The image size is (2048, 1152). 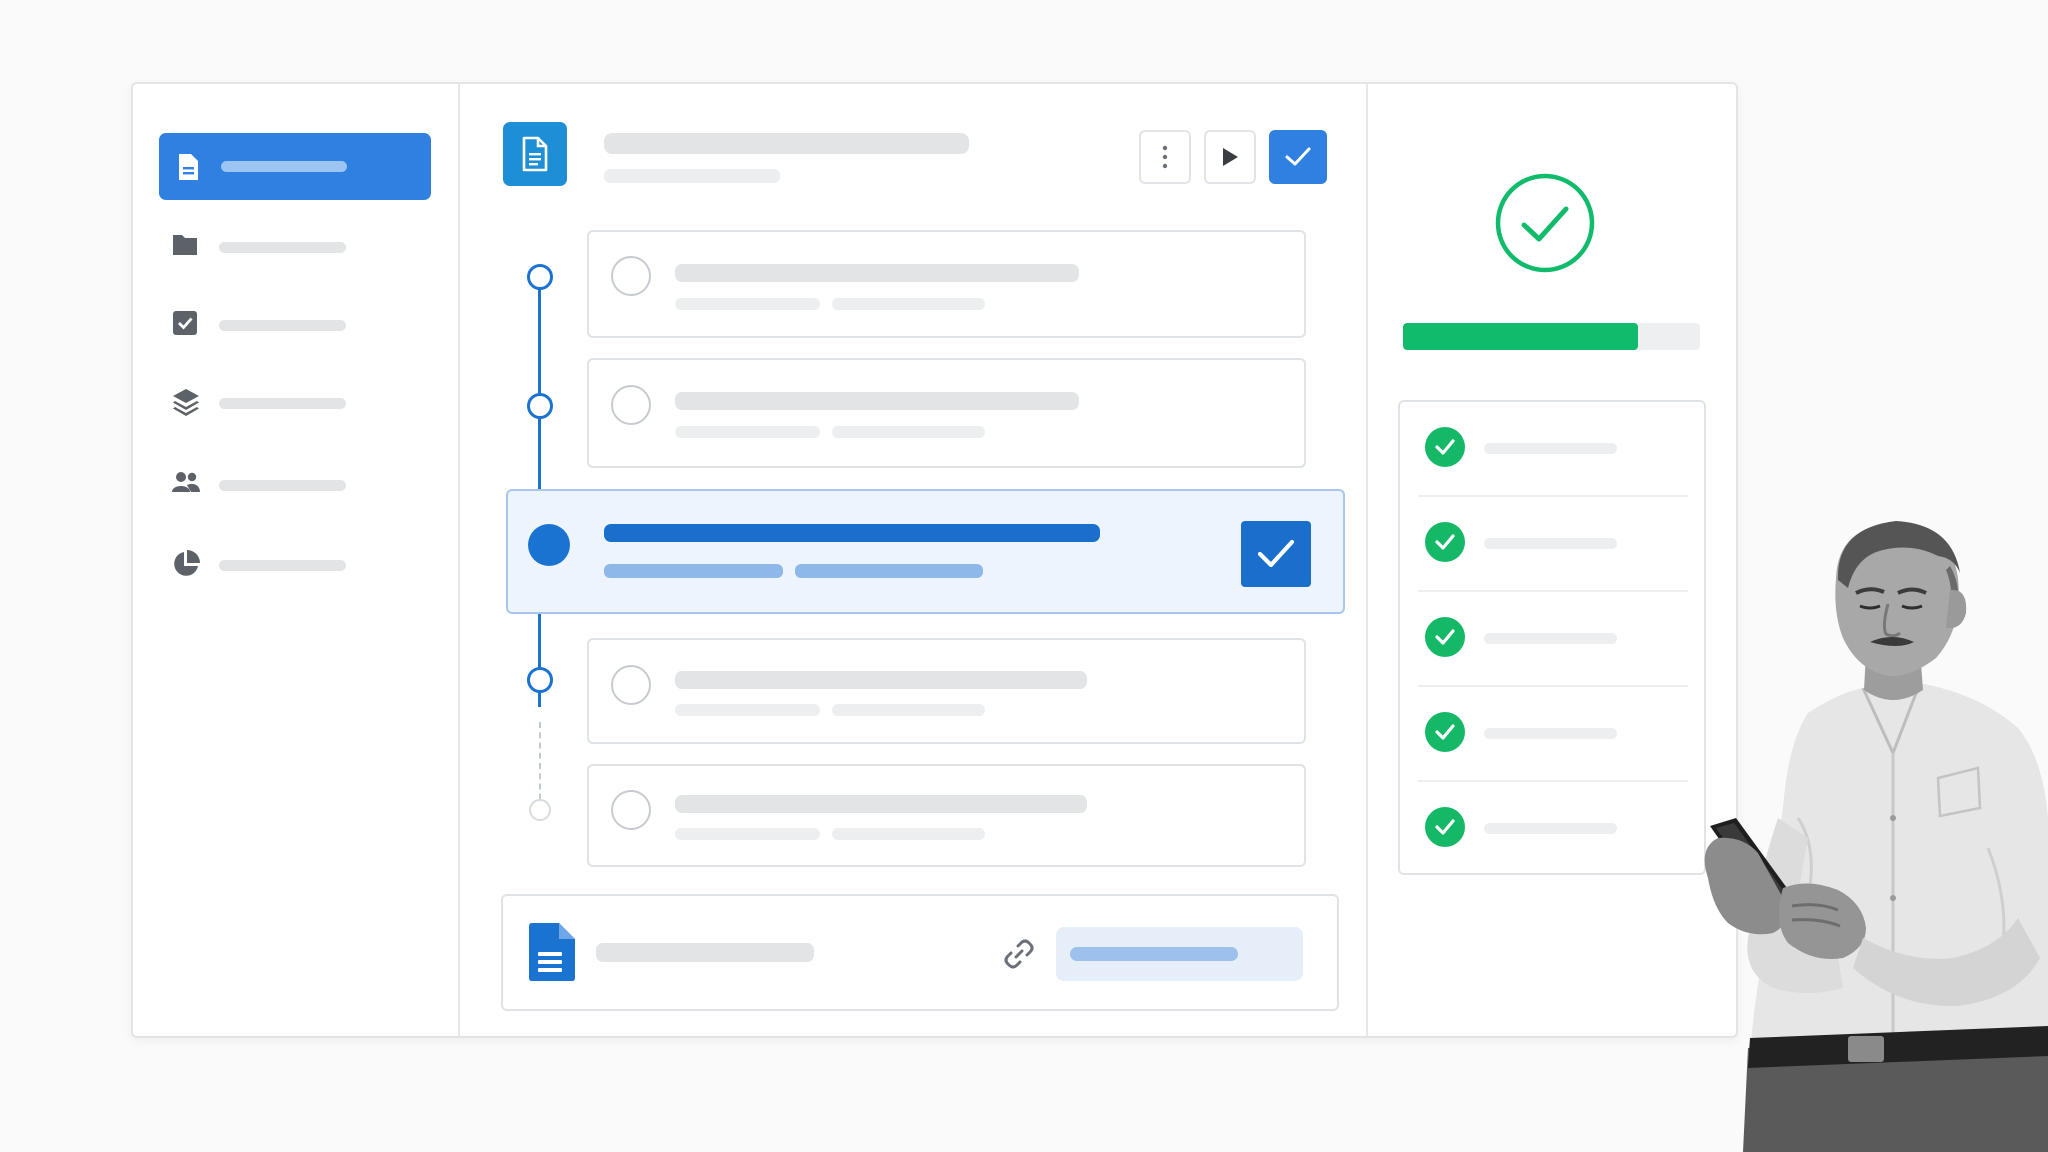 What do you see at coordinates (552, 952) in the screenshot?
I see `google-doc-icon` at bounding box center [552, 952].